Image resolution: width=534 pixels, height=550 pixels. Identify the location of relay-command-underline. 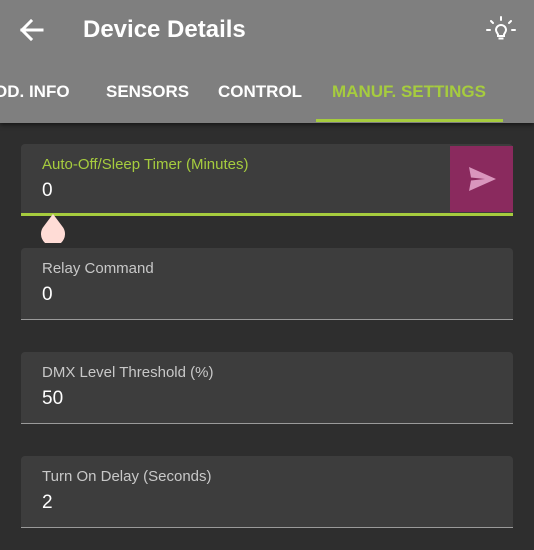
(267, 319).